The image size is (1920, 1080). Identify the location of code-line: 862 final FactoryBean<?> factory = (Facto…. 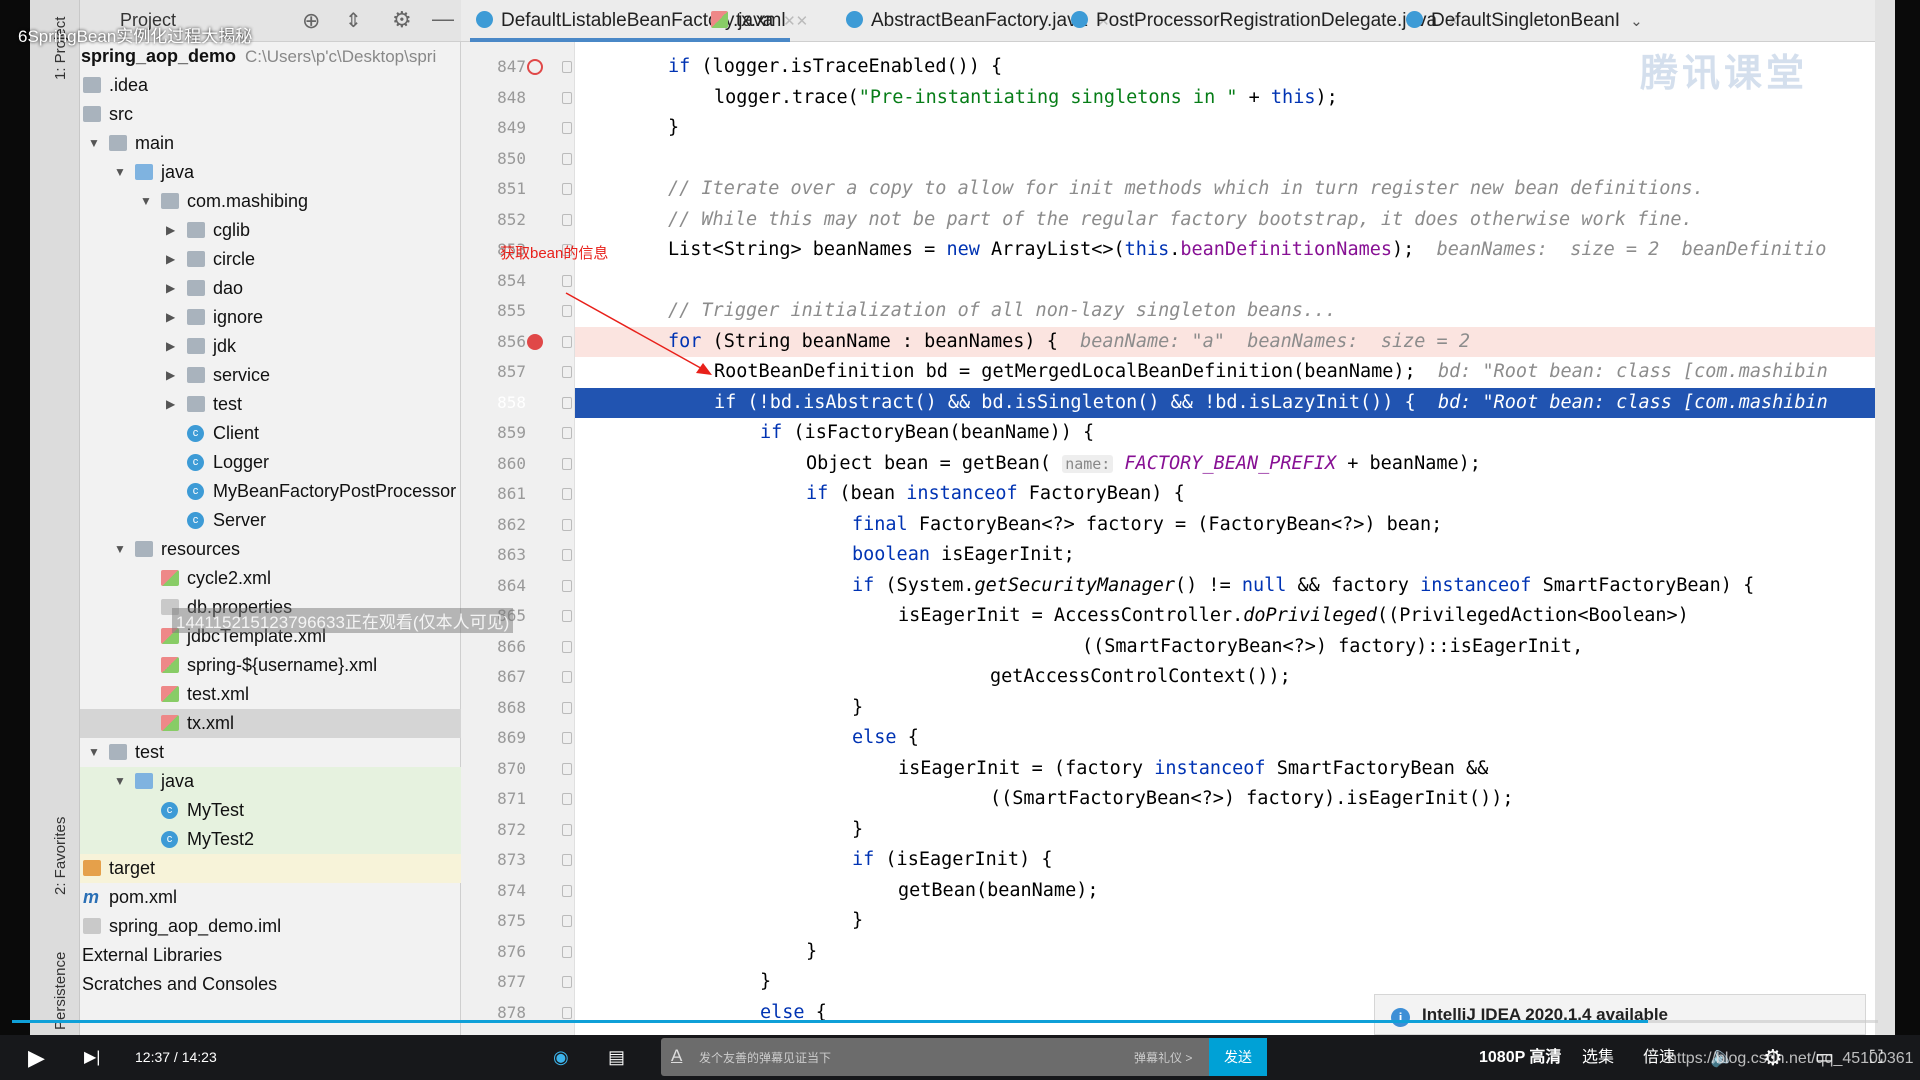
(940, 525).